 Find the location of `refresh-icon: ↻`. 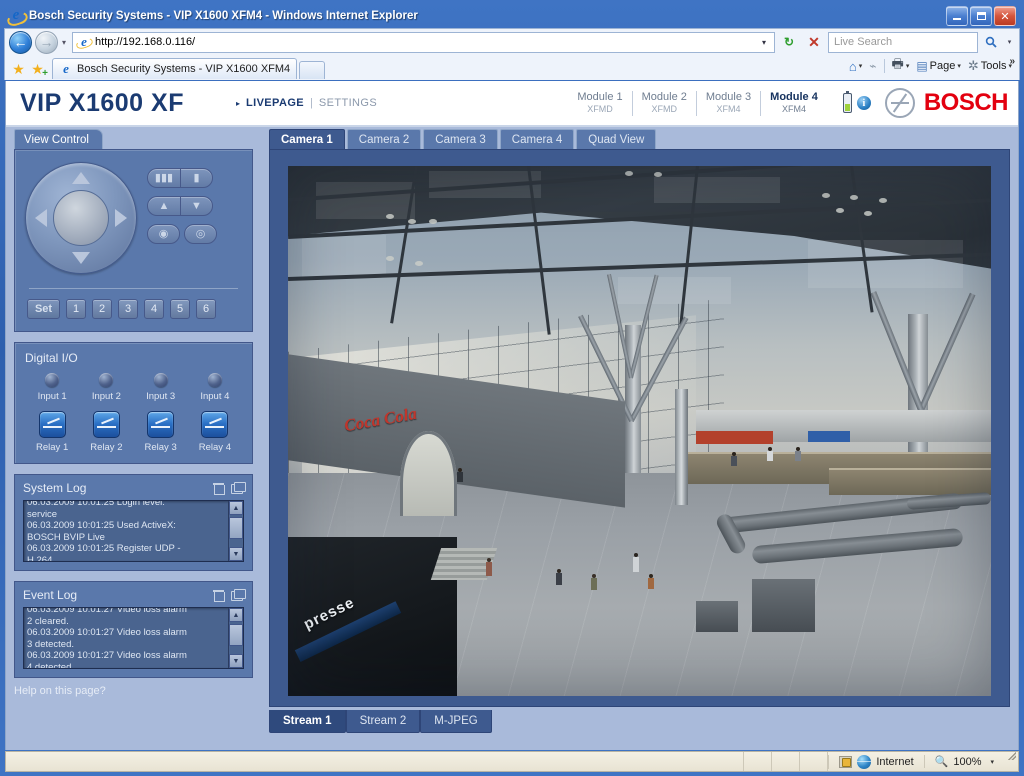

refresh-icon: ↻ is located at coordinates (789, 42).